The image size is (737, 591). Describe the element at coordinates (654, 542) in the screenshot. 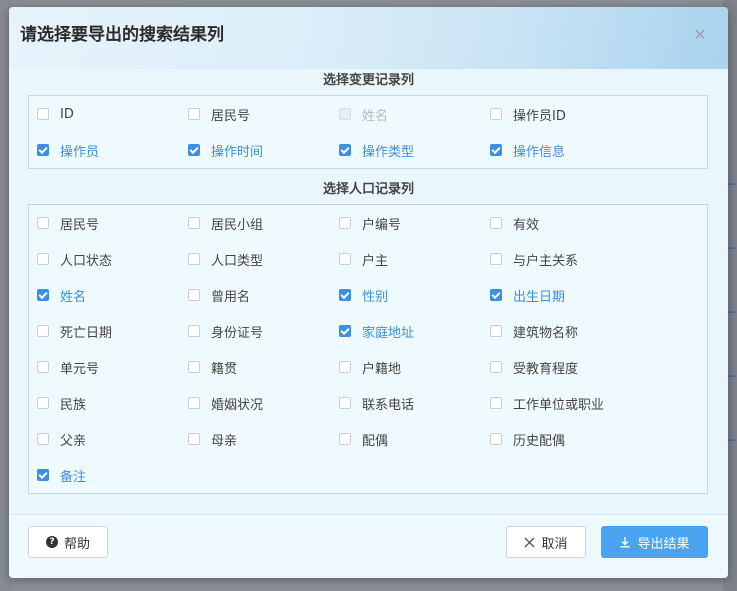

I see `export-results-button: 导出结果` at that location.